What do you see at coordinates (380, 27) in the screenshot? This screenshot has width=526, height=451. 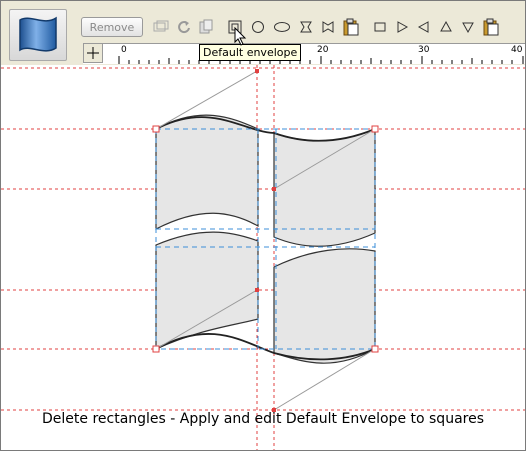 I see `square-icon` at bounding box center [380, 27].